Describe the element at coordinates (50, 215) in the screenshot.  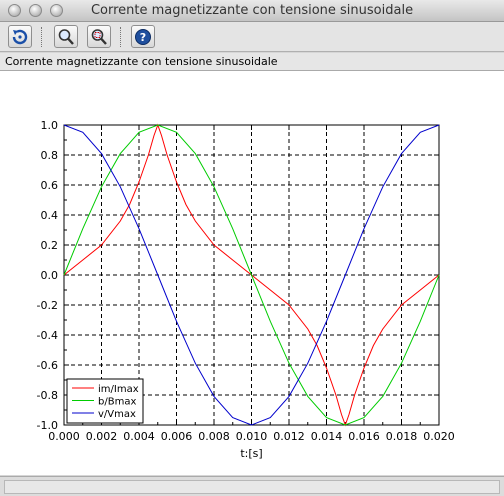
I see `y-tick-label: 0.4` at that location.